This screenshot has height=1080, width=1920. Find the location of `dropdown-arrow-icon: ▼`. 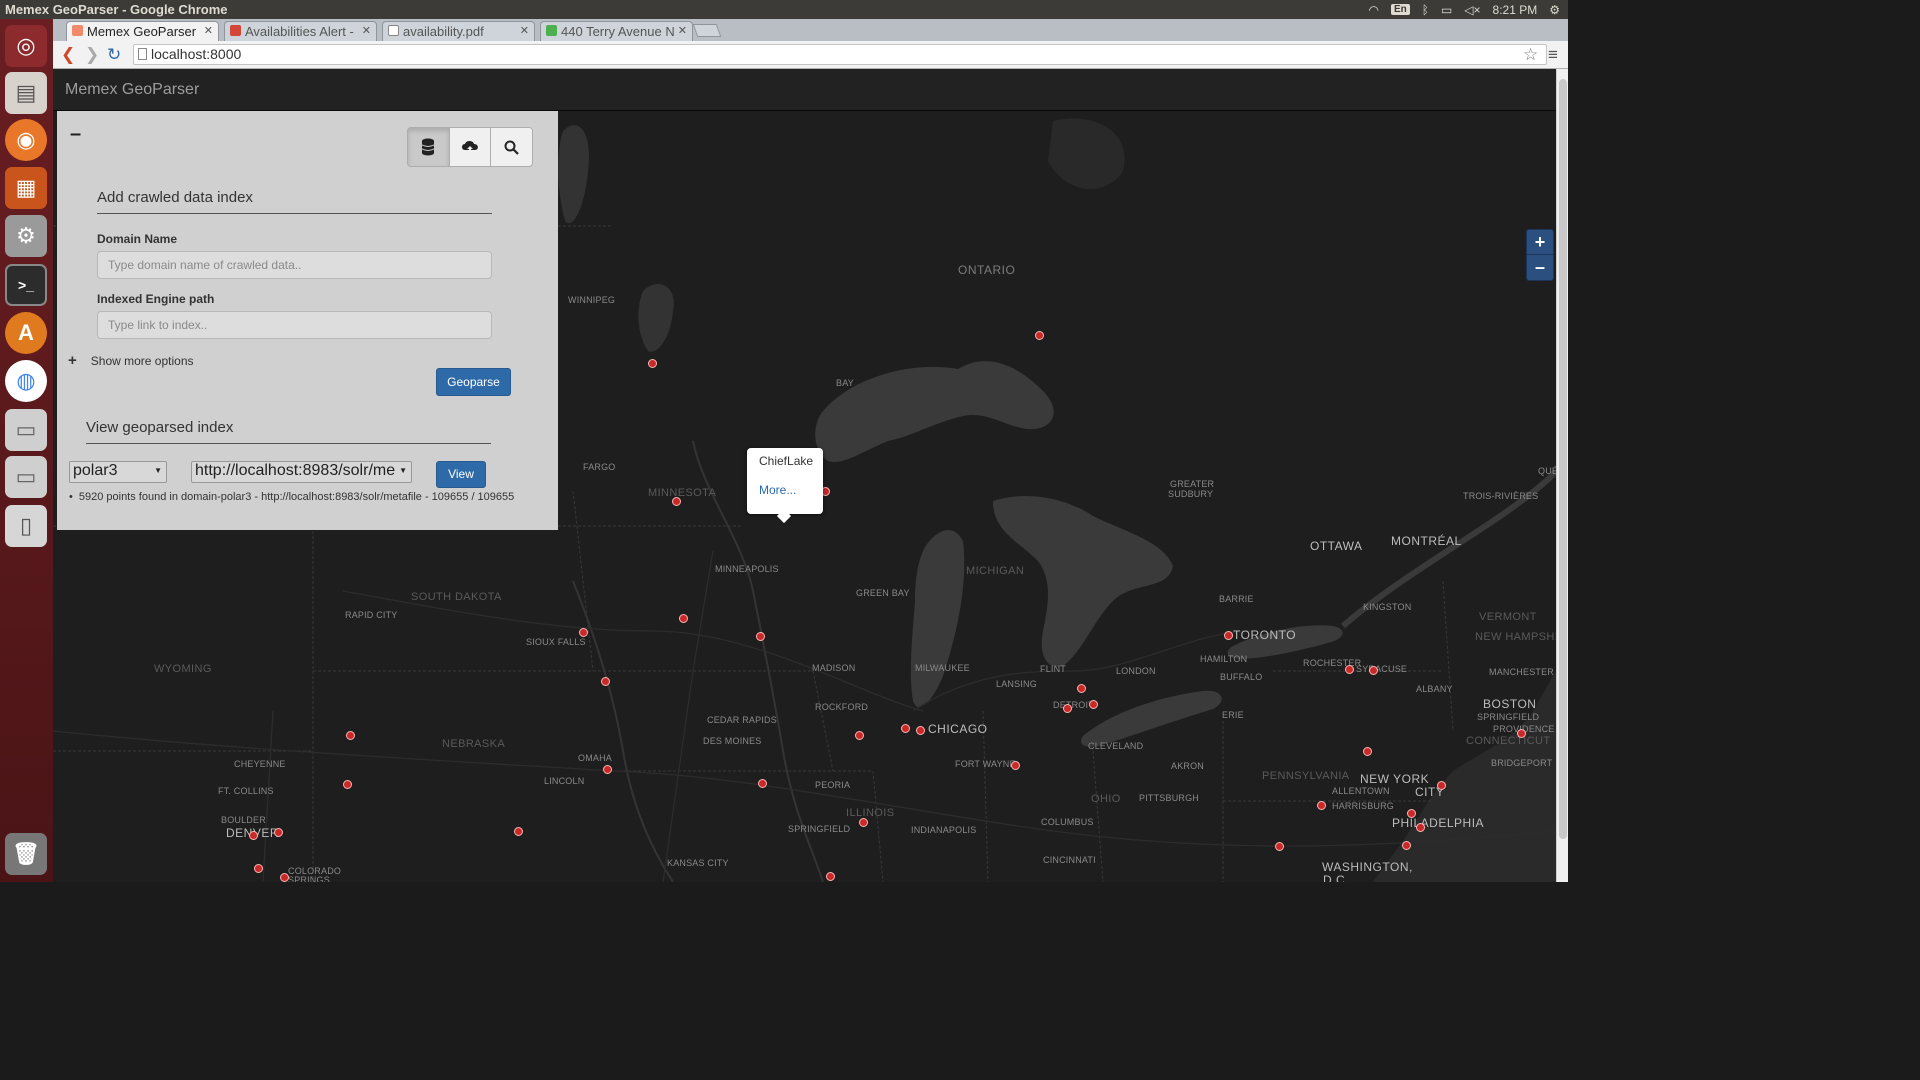

dropdown-arrow-icon: ▼ is located at coordinates (403, 470).